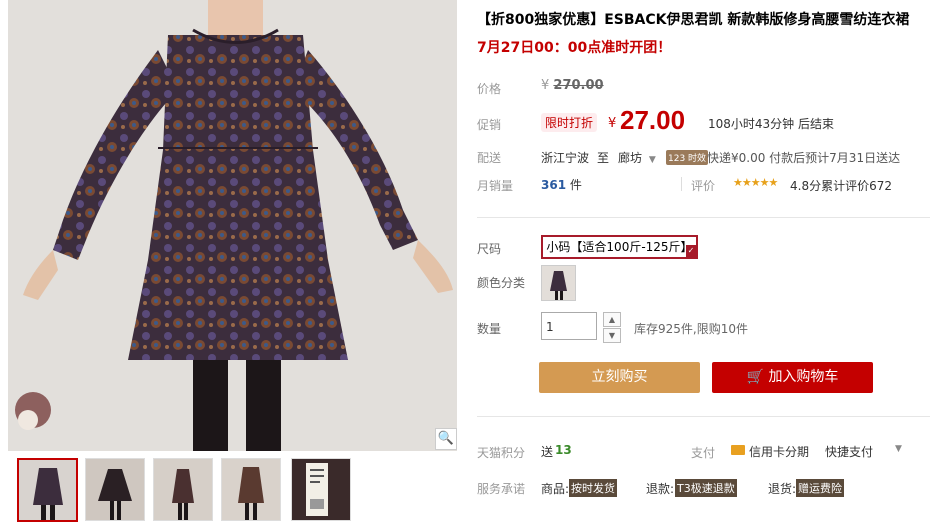  What do you see at coordinates (489, 329) in the screenshot?
I see `quantity-label: 数量` at bounding box center [489, 329].